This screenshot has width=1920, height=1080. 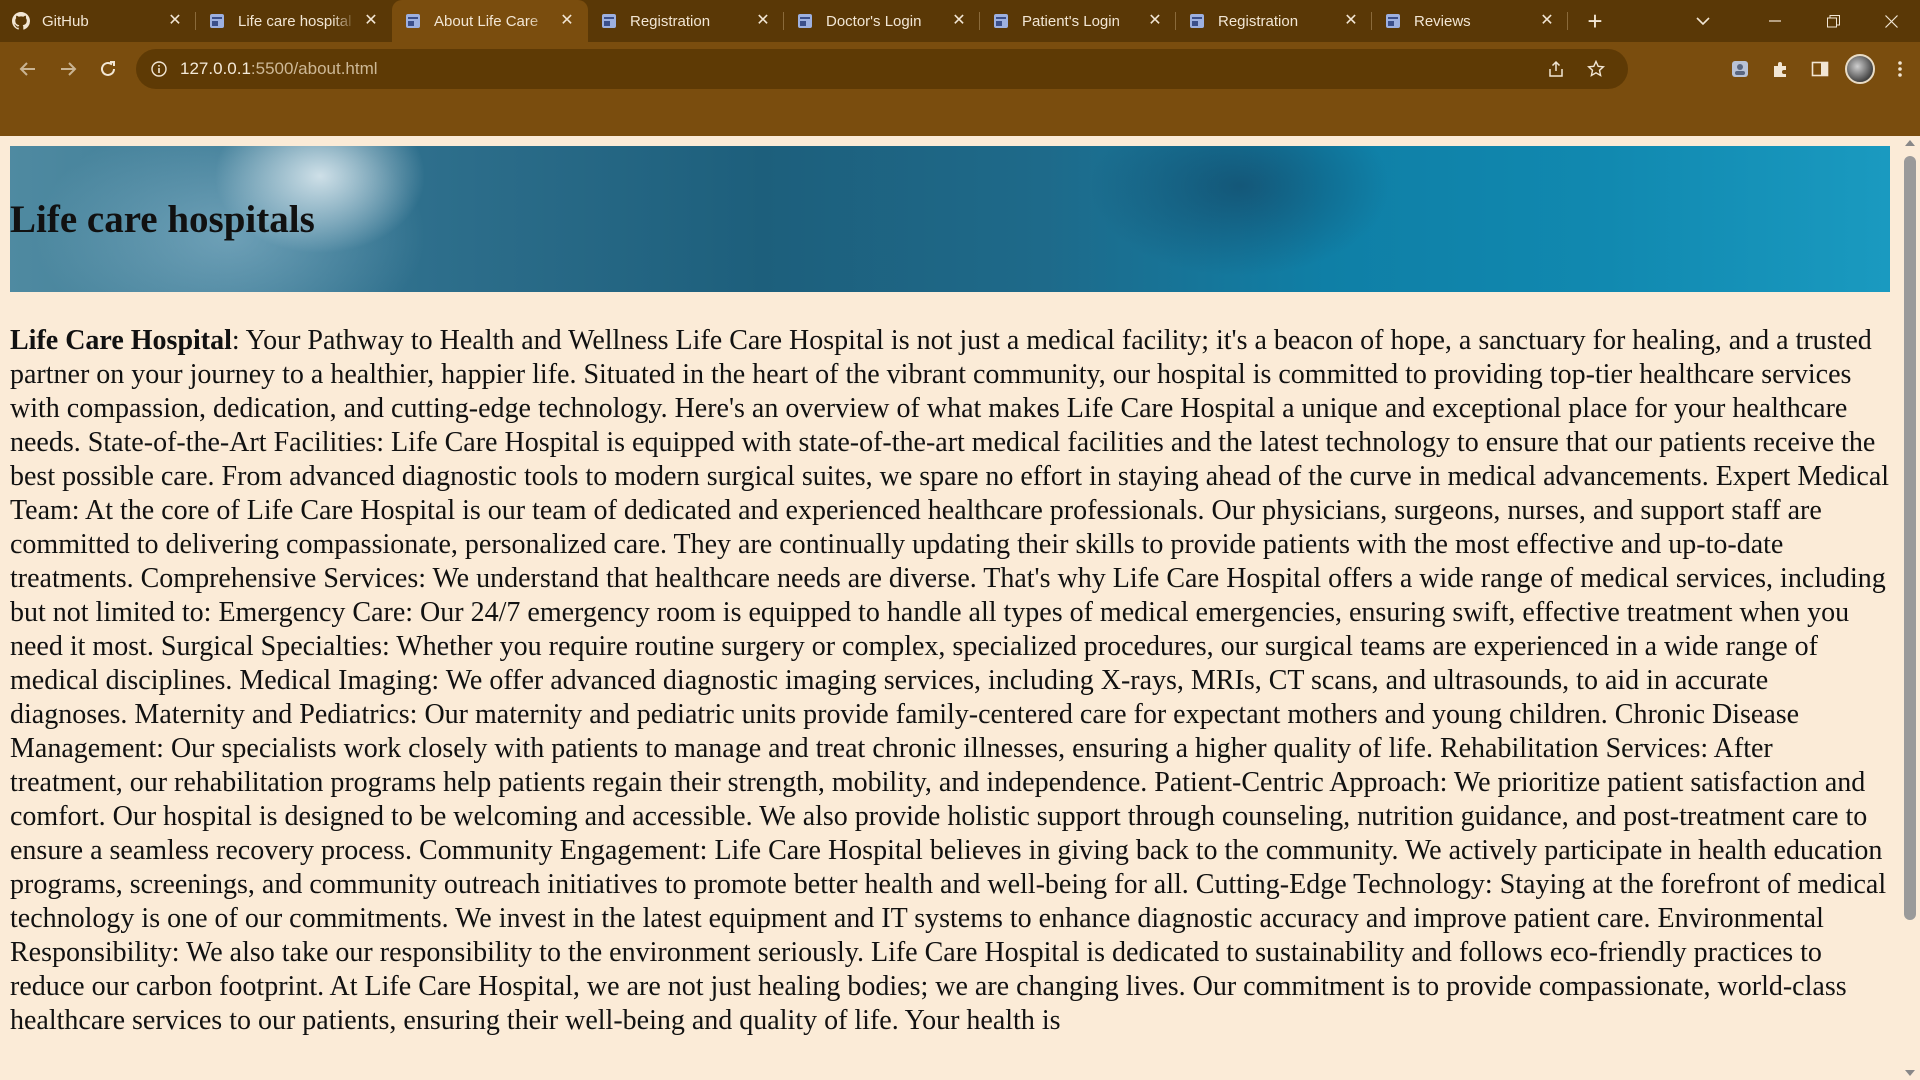 I want to click on minimize-icon, so click(x=1775, y=21).